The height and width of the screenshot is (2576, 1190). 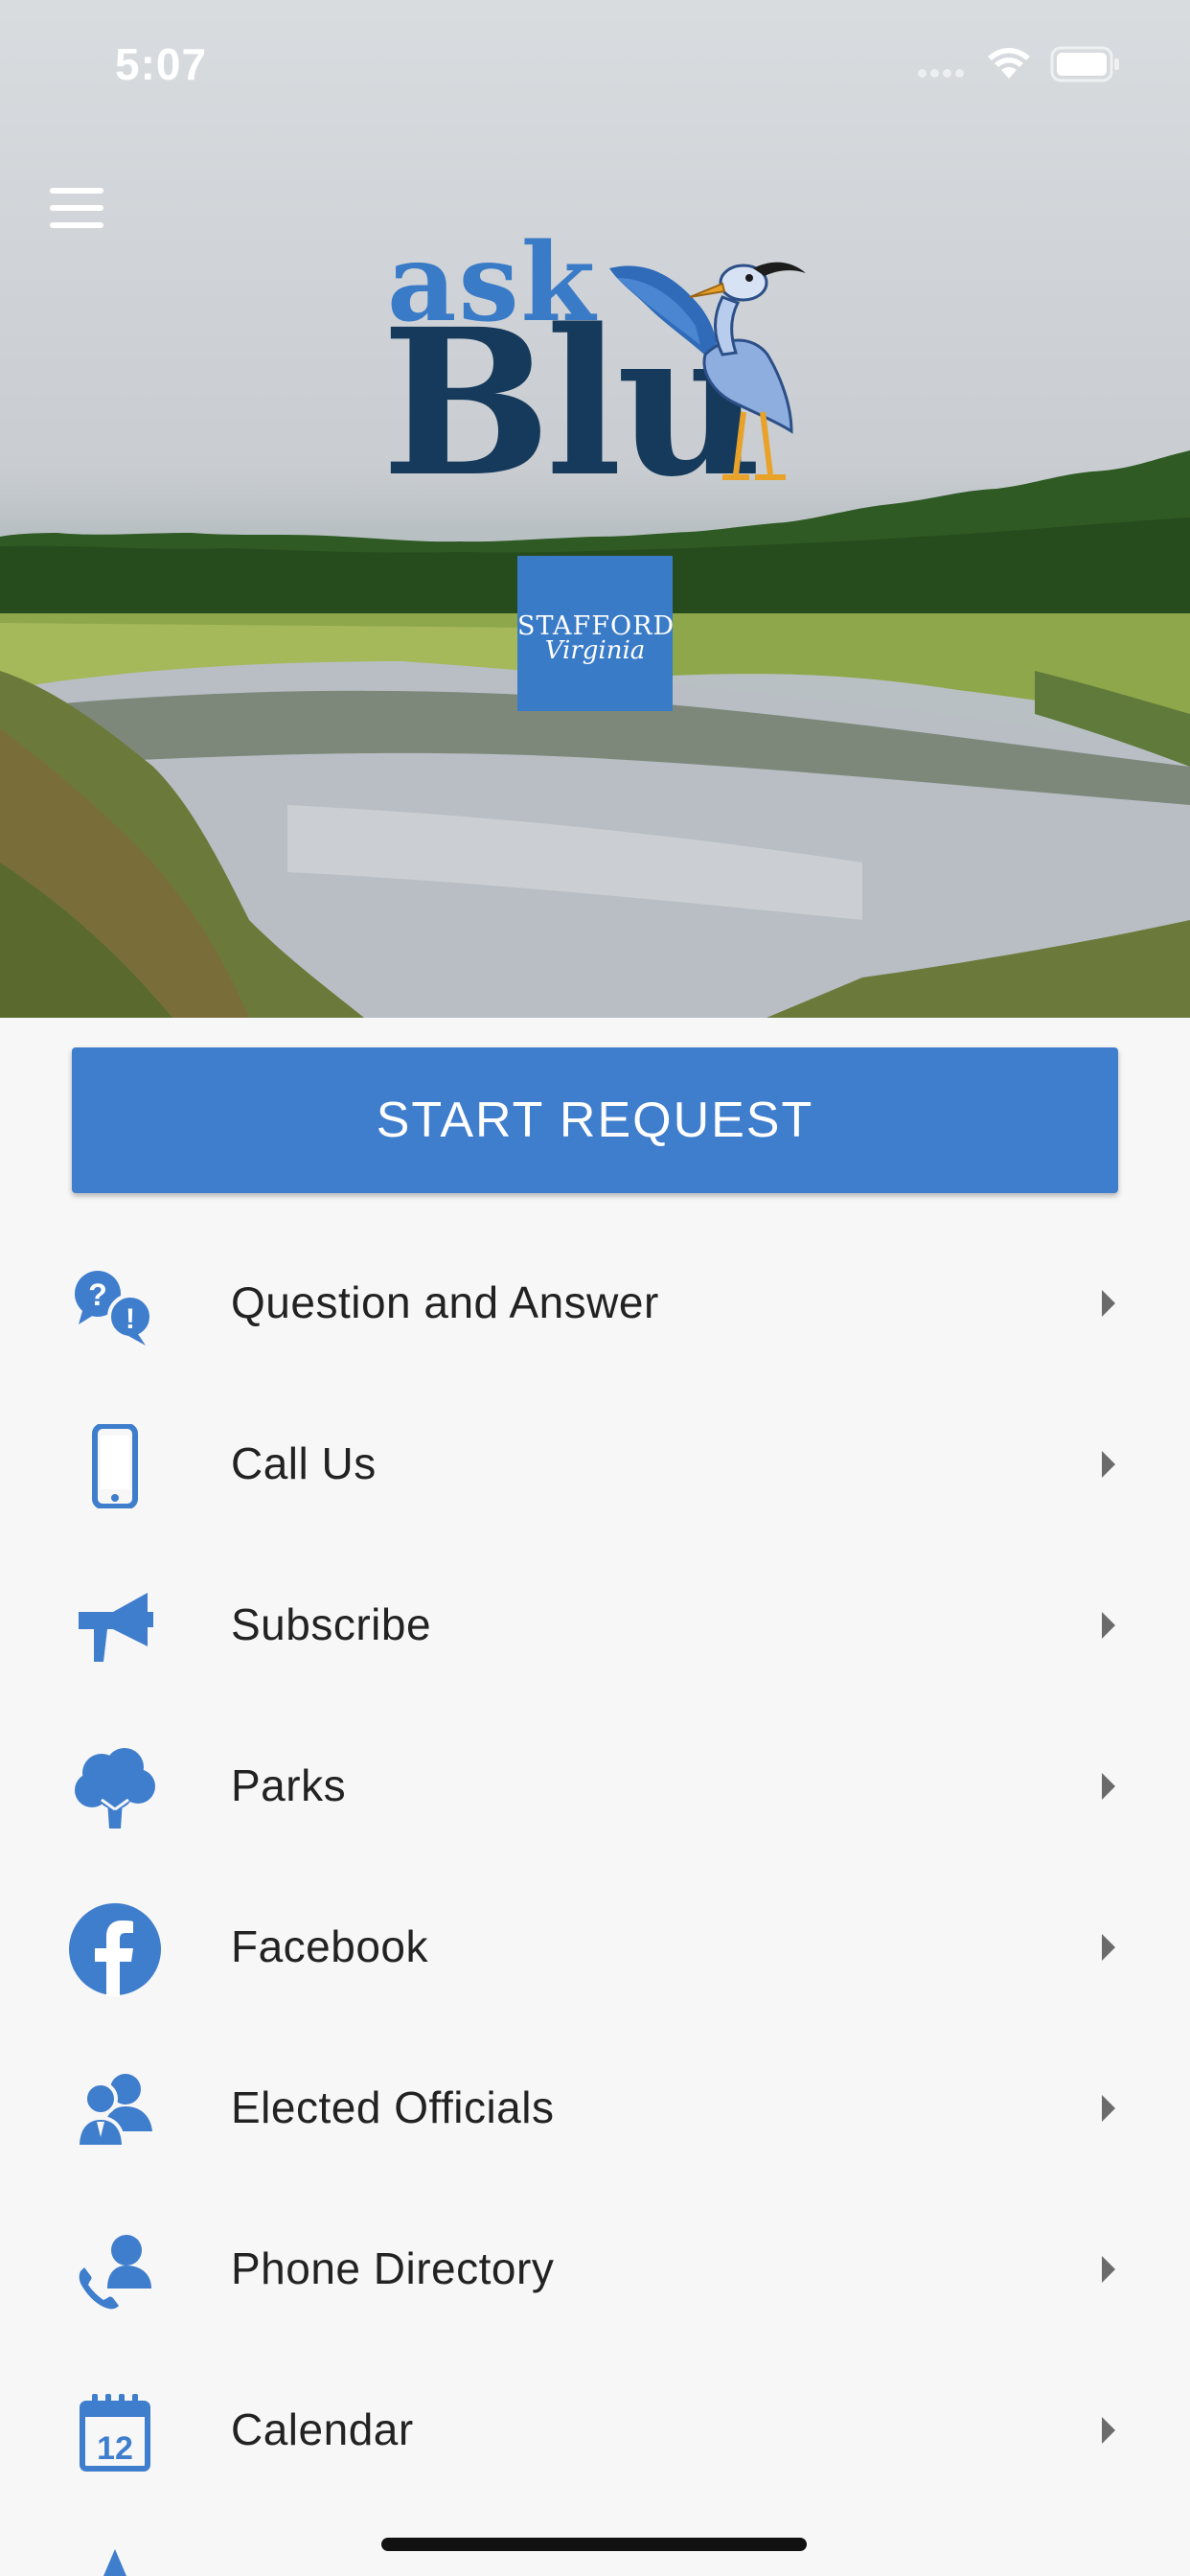 I want to click on menu-item-call-us: Call Us, so click(x=595, y=1464).